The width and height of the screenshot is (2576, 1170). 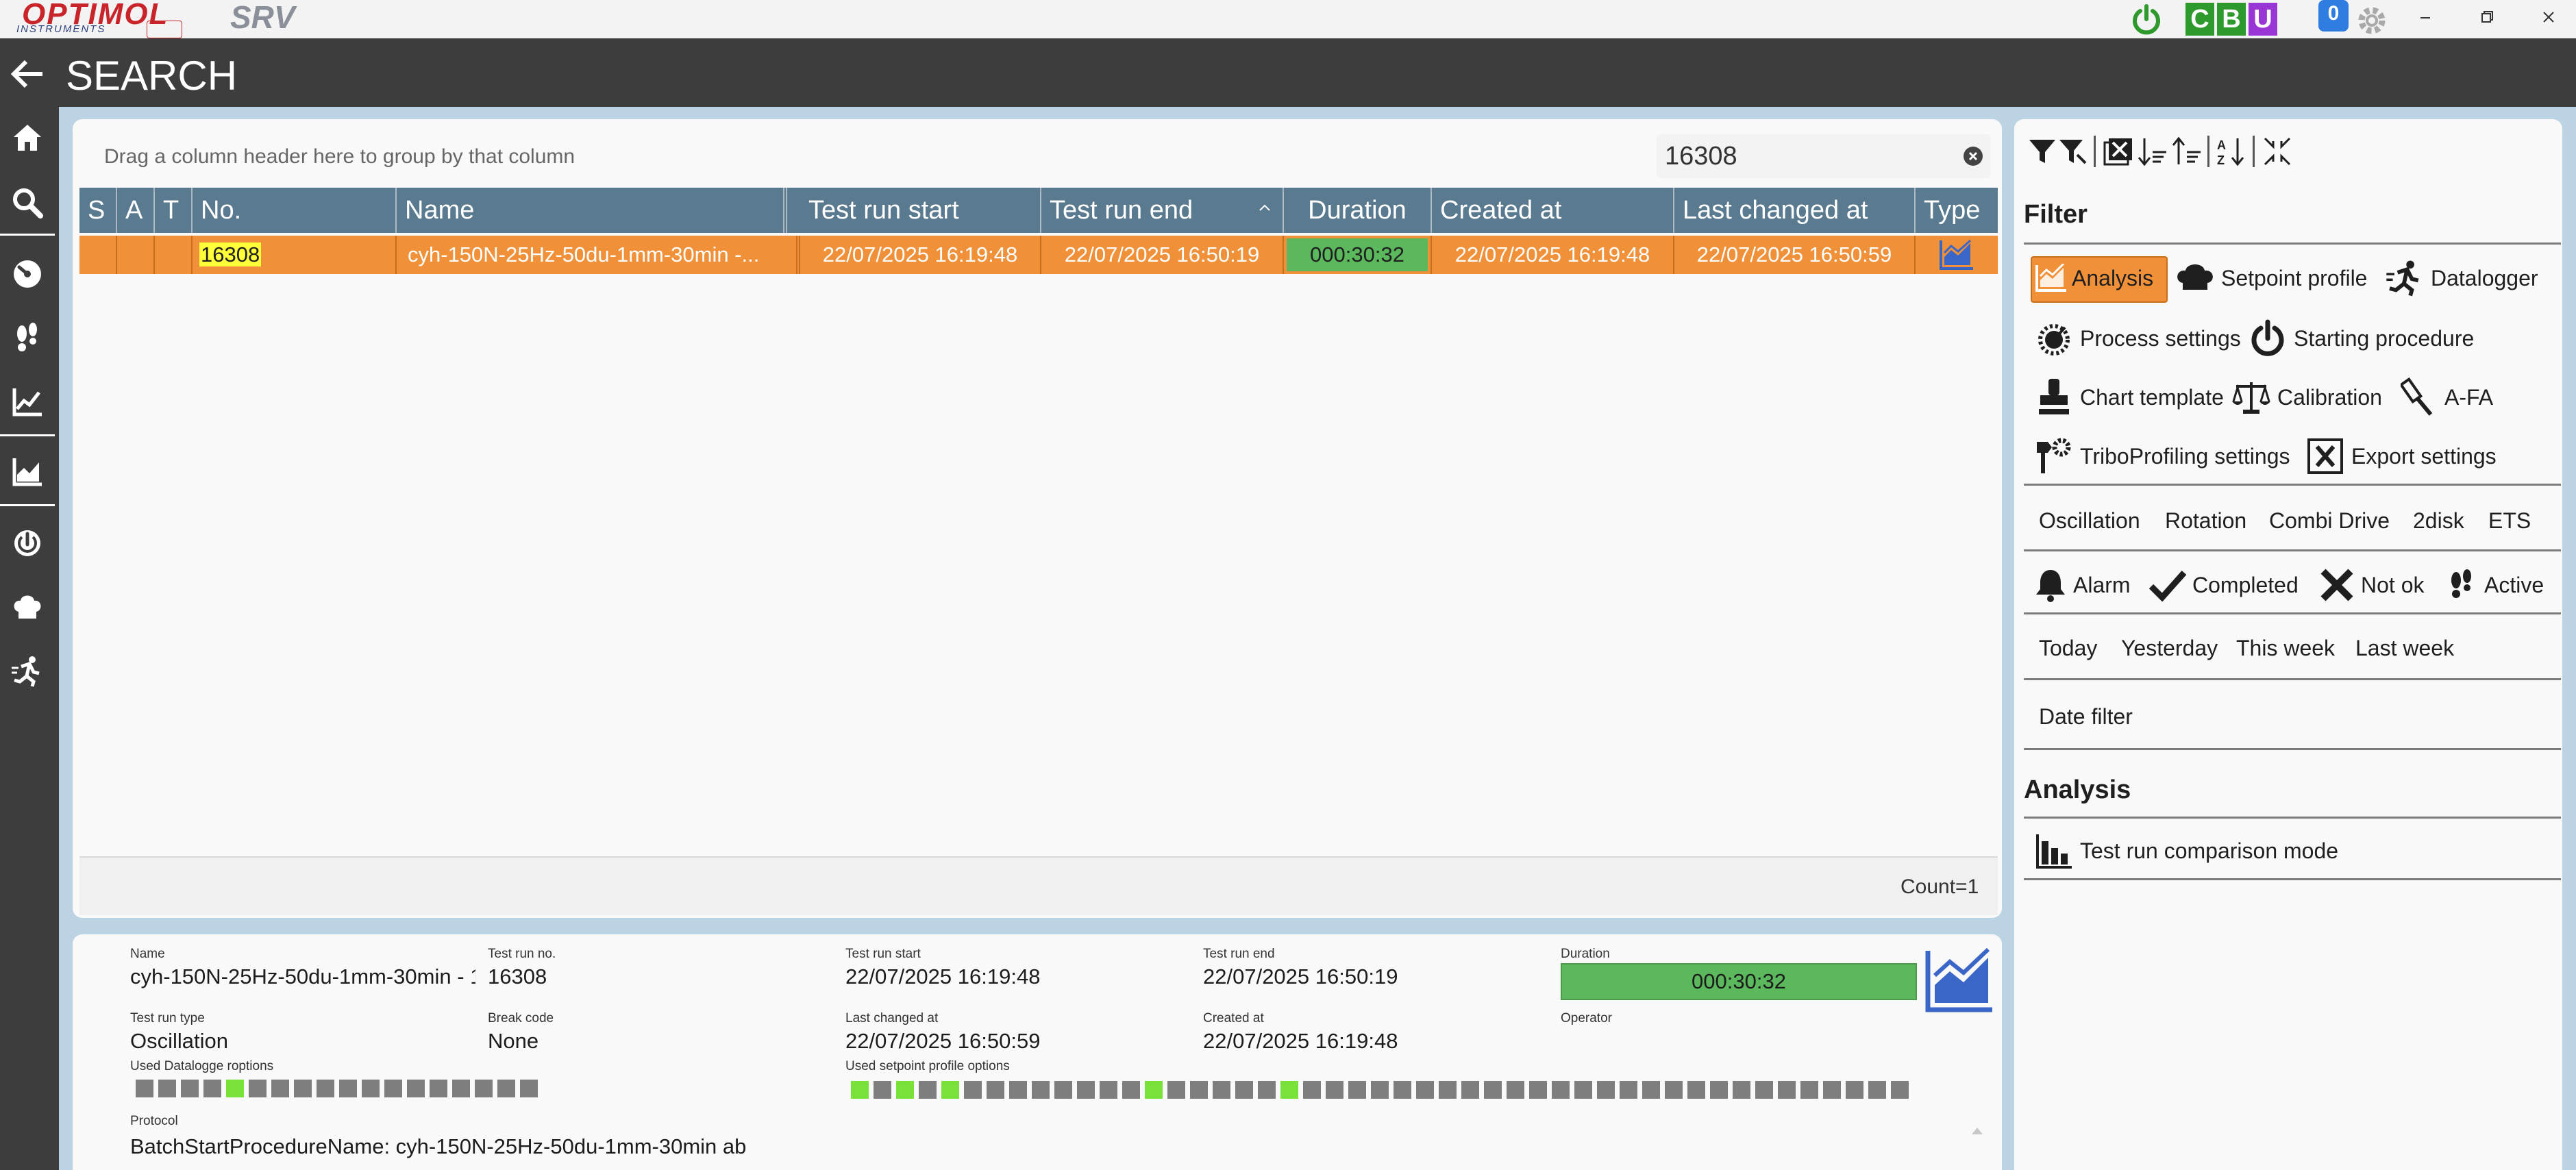 I want to click on setpoint-options-strip, so click(x=1382, y=1090).